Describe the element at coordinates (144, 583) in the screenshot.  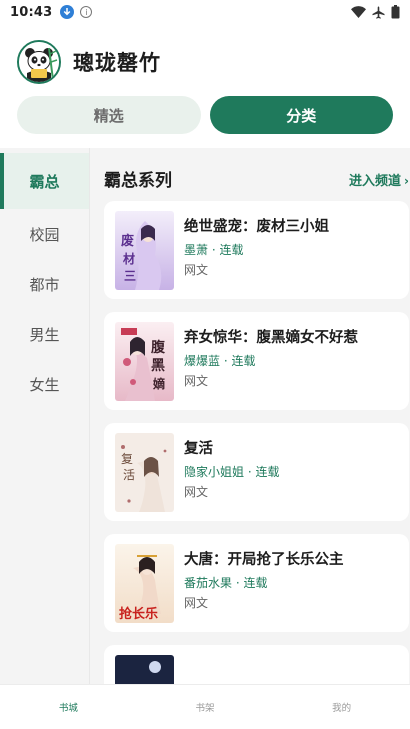
I see `book-cover: 抢长乐` at that location.